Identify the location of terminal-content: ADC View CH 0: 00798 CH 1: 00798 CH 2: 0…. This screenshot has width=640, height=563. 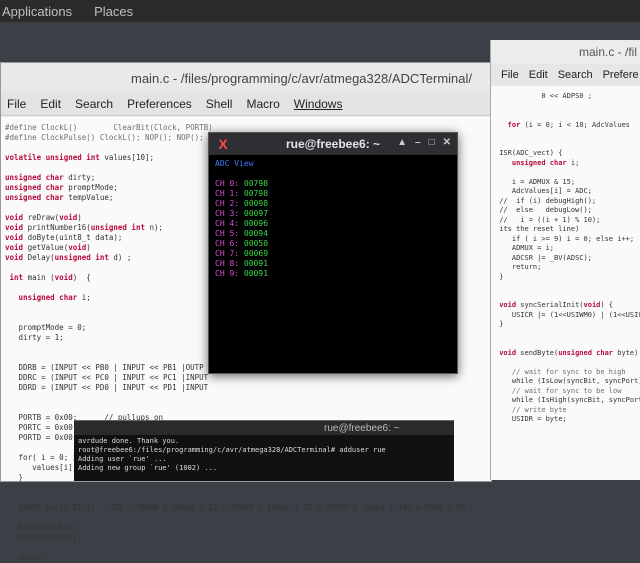
(333, 219).